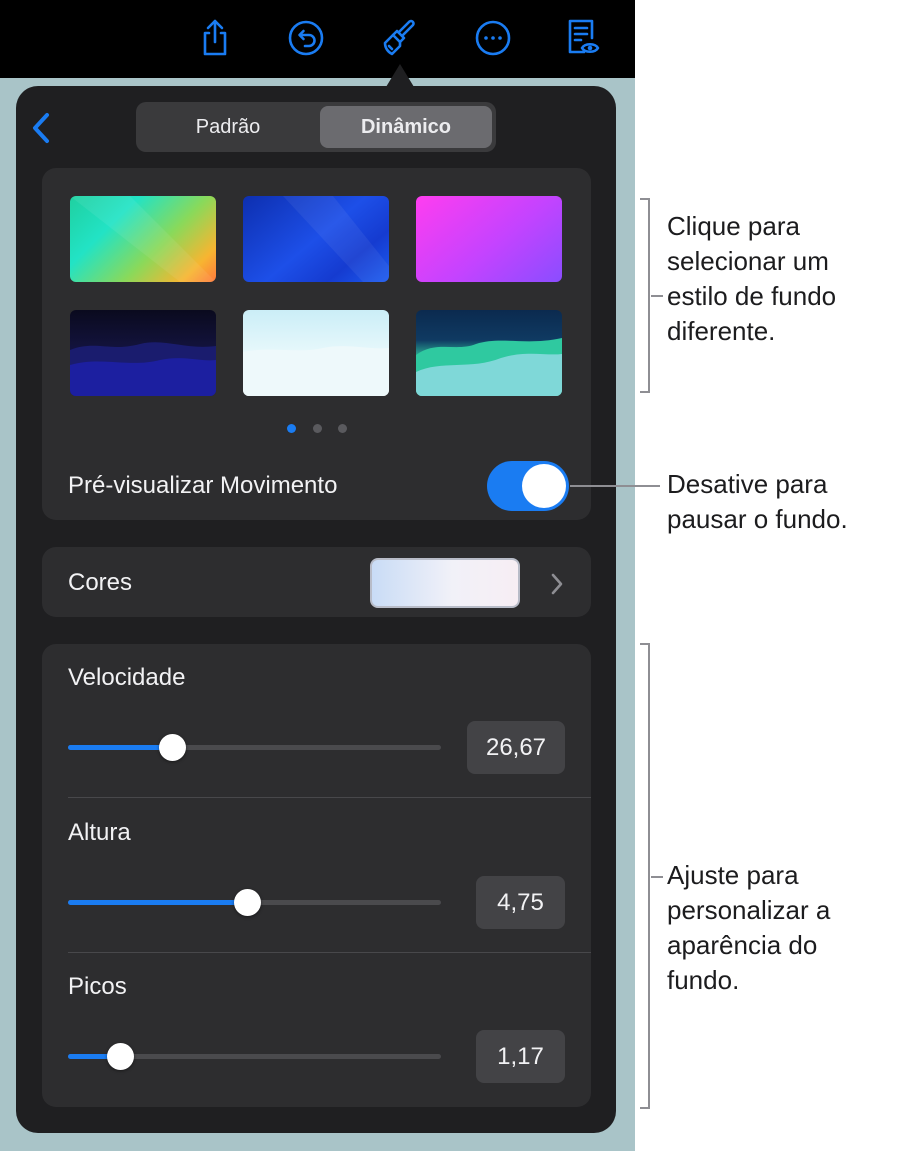 This screenshot has height=1151, width=918. What do you see at coordinates (721, 331) in the screenshot?
I see `callout-text: diferente.` at bounding box center [721, 331].